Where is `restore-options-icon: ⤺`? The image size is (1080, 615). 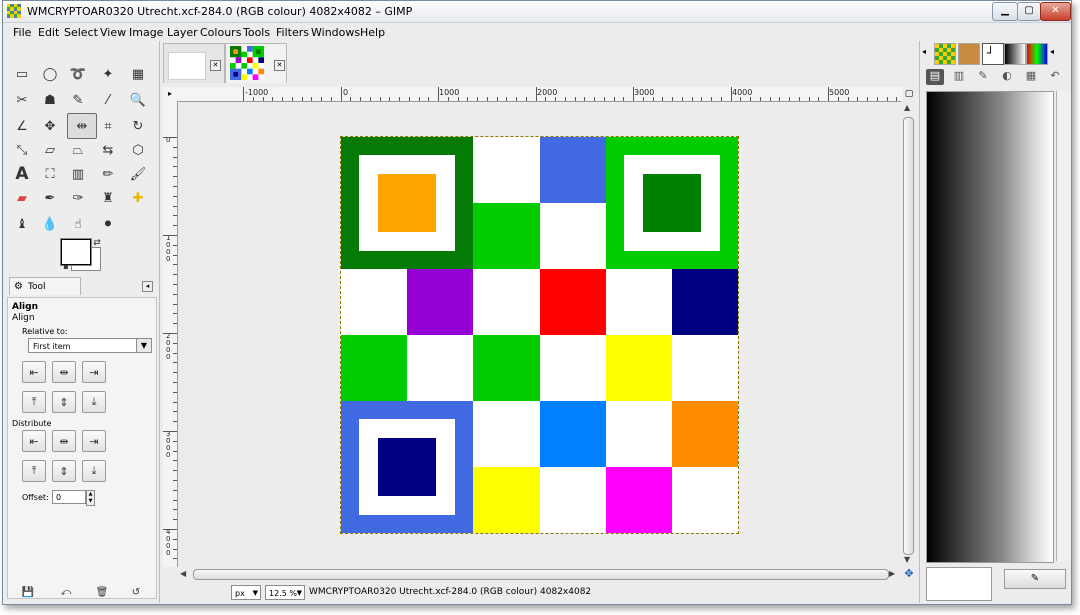
restore-options-icon: ⤺ is located at coordinates (66, 592).